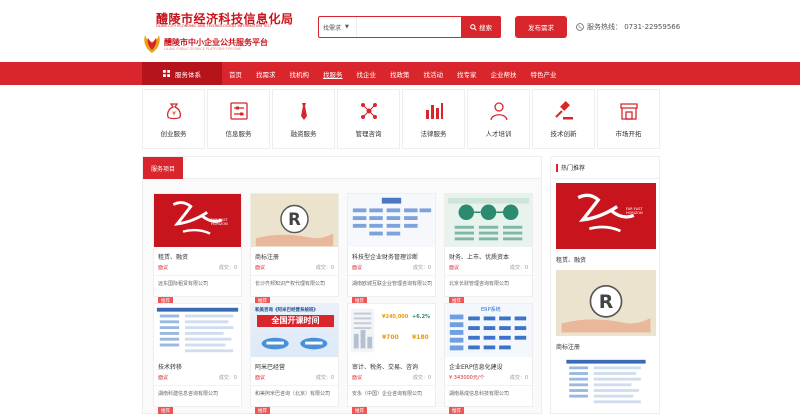 The height and width of the screenshot is (414, 800). What do you see at coordinates (564, 111) in the screenshot?
I see `gavel-icon` at bounding box center [564, 111].